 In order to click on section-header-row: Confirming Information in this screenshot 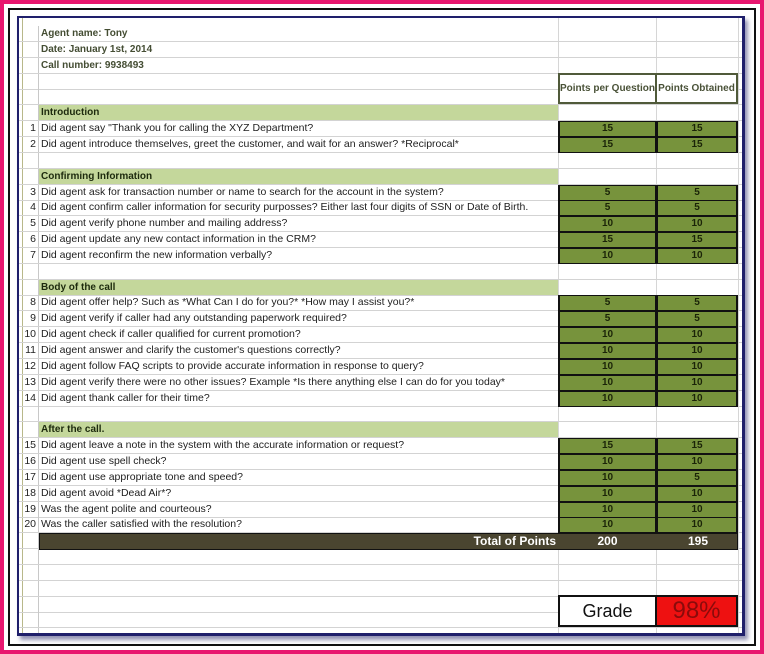, I will do `click(380, 176)`.